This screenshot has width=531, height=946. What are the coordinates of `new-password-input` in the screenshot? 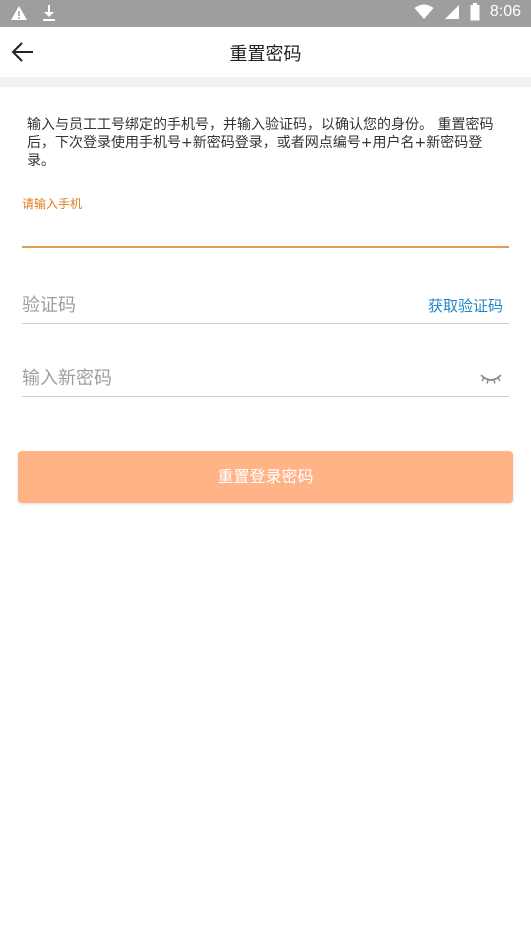 It's located at (250, 378).